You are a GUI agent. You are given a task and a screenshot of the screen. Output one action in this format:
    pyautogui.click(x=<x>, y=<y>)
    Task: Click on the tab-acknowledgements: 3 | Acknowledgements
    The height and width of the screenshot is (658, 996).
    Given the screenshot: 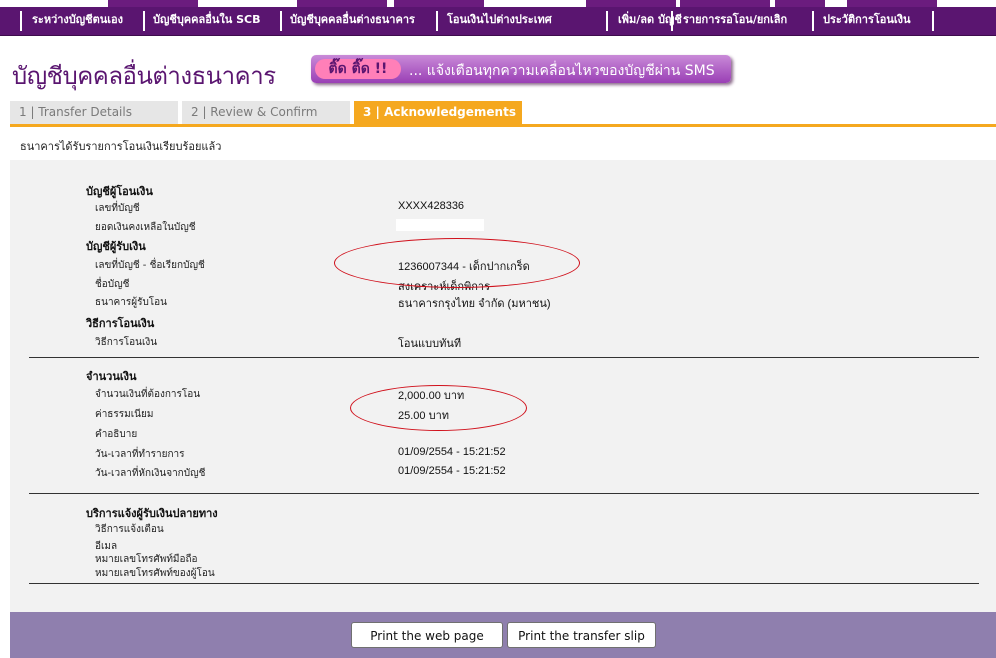 What is the action you would take?
    pyautogui.click(x=438, y=112)
    